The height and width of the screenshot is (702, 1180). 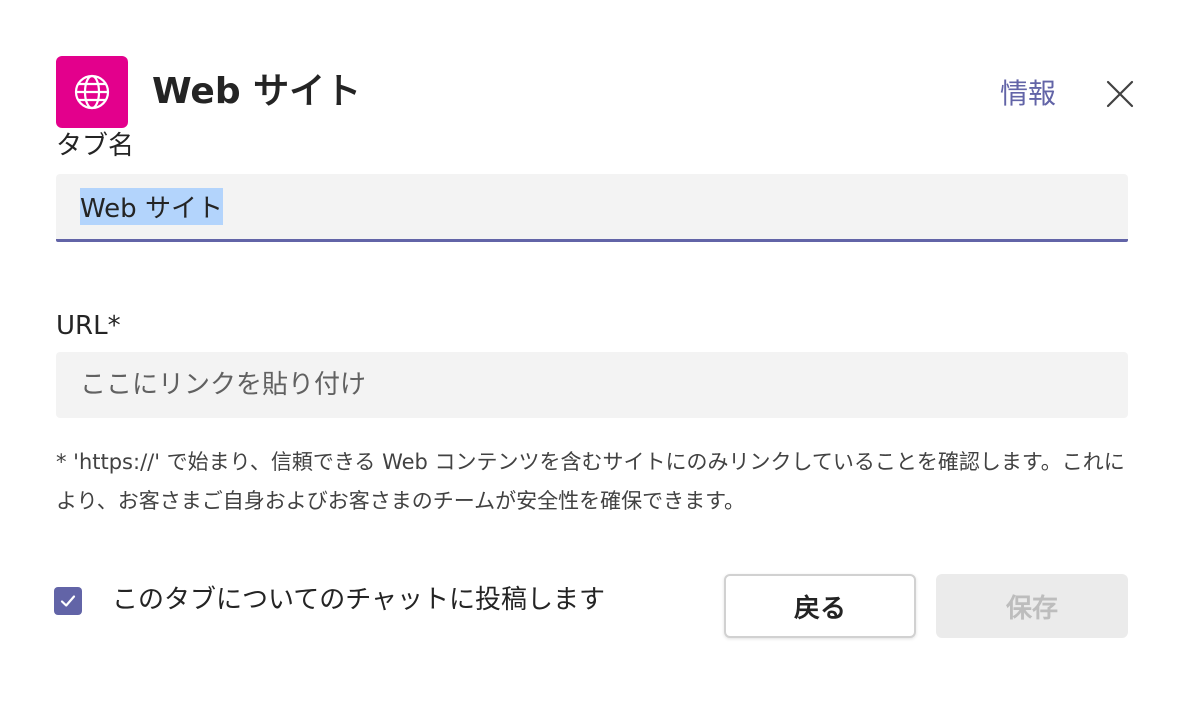 I want to click on app-icon, so click(x=92, y=92).